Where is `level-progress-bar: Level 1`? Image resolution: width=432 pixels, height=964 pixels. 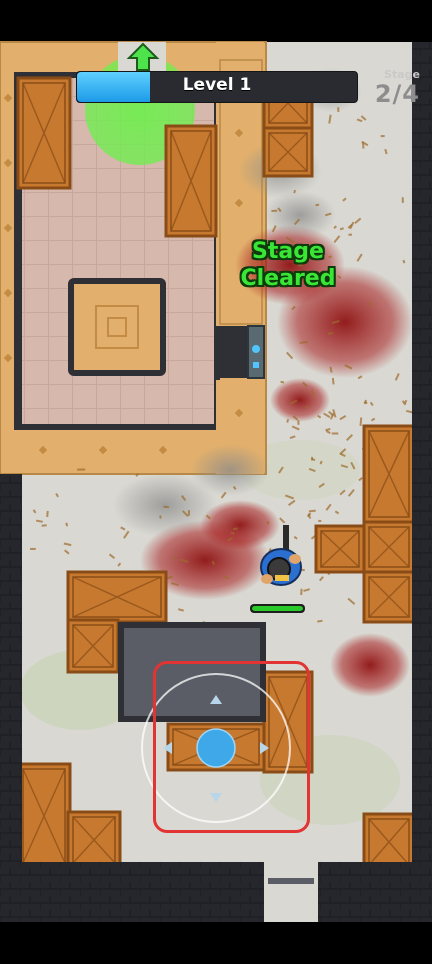 level-progress-bar: Level 1 is located at coordinates (217, 87).